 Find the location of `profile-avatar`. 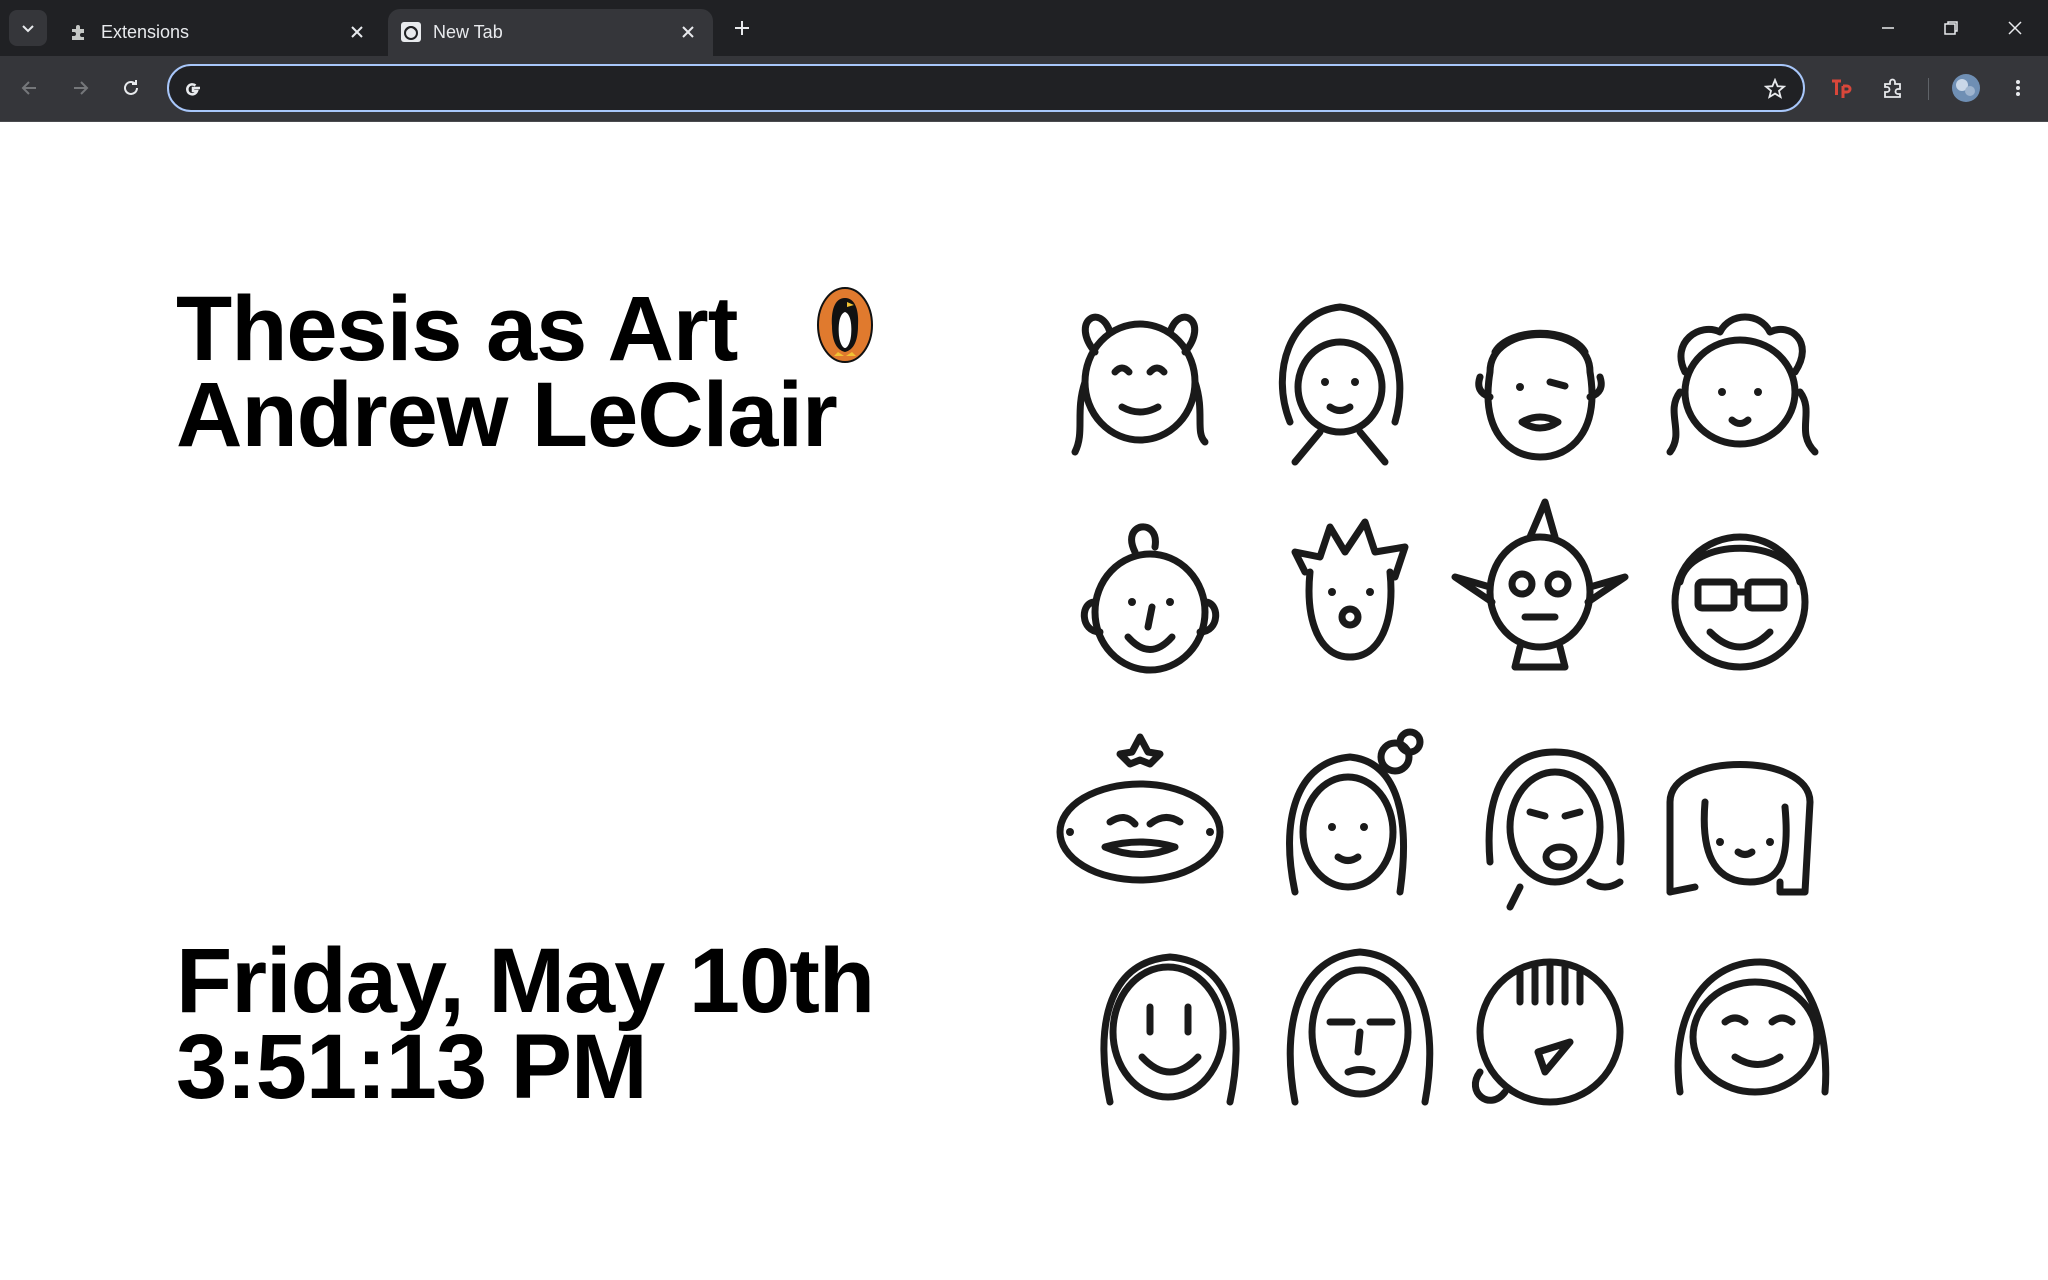

profile-avatar is located at coordinates (1966, 88).